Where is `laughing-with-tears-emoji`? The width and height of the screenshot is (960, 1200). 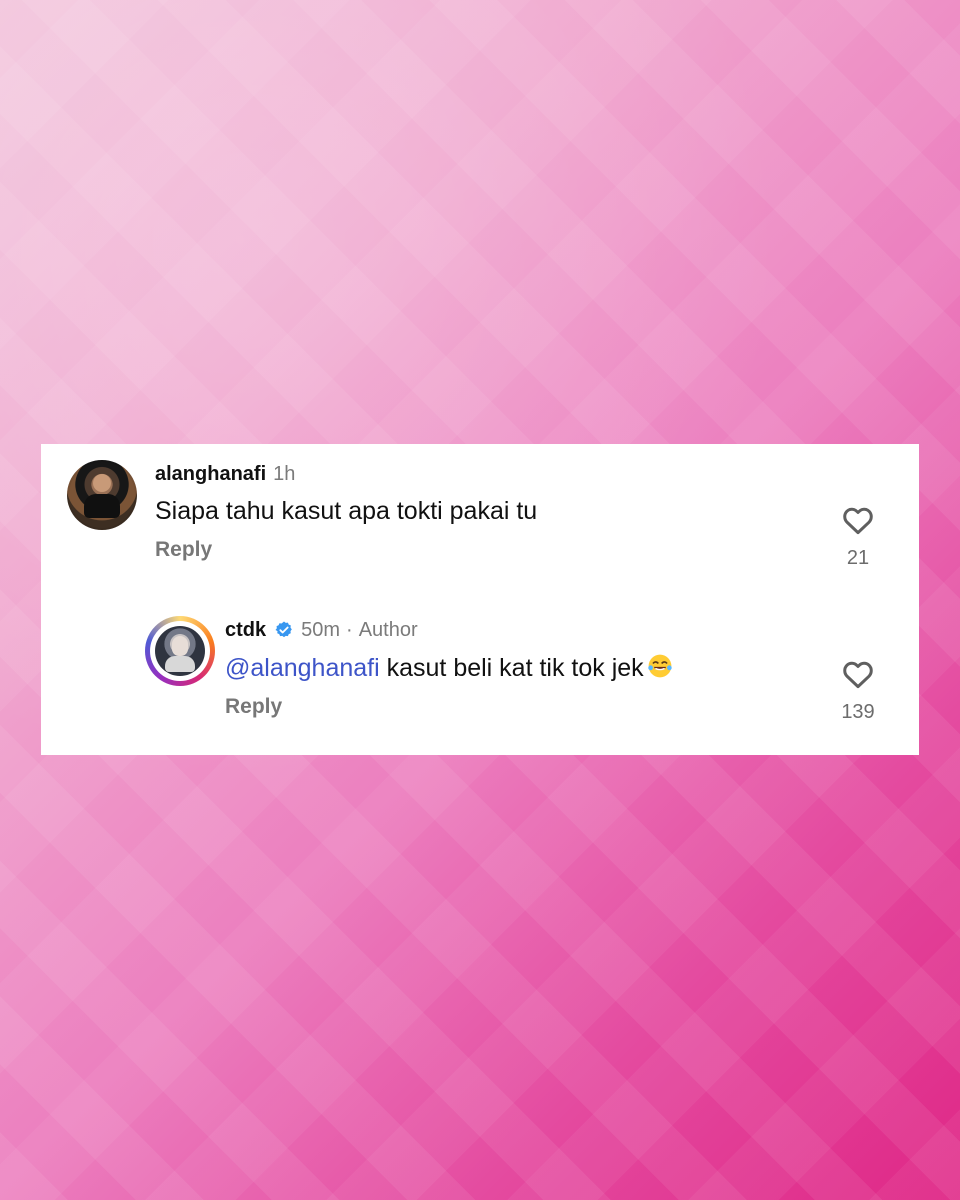
laughing-with-tears-emoji is located at coordinates (659, 666).